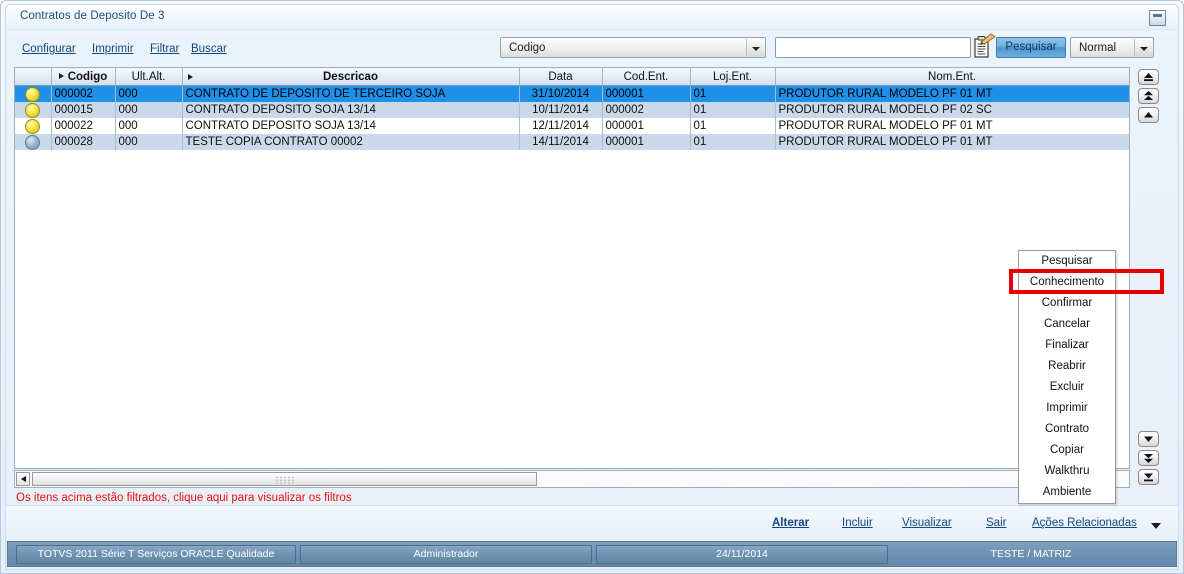 The image size is (1184, 574). Describe the element at coordinates (49, 49) in the screenshot. I see `configurar-link: Configurar` at that location.